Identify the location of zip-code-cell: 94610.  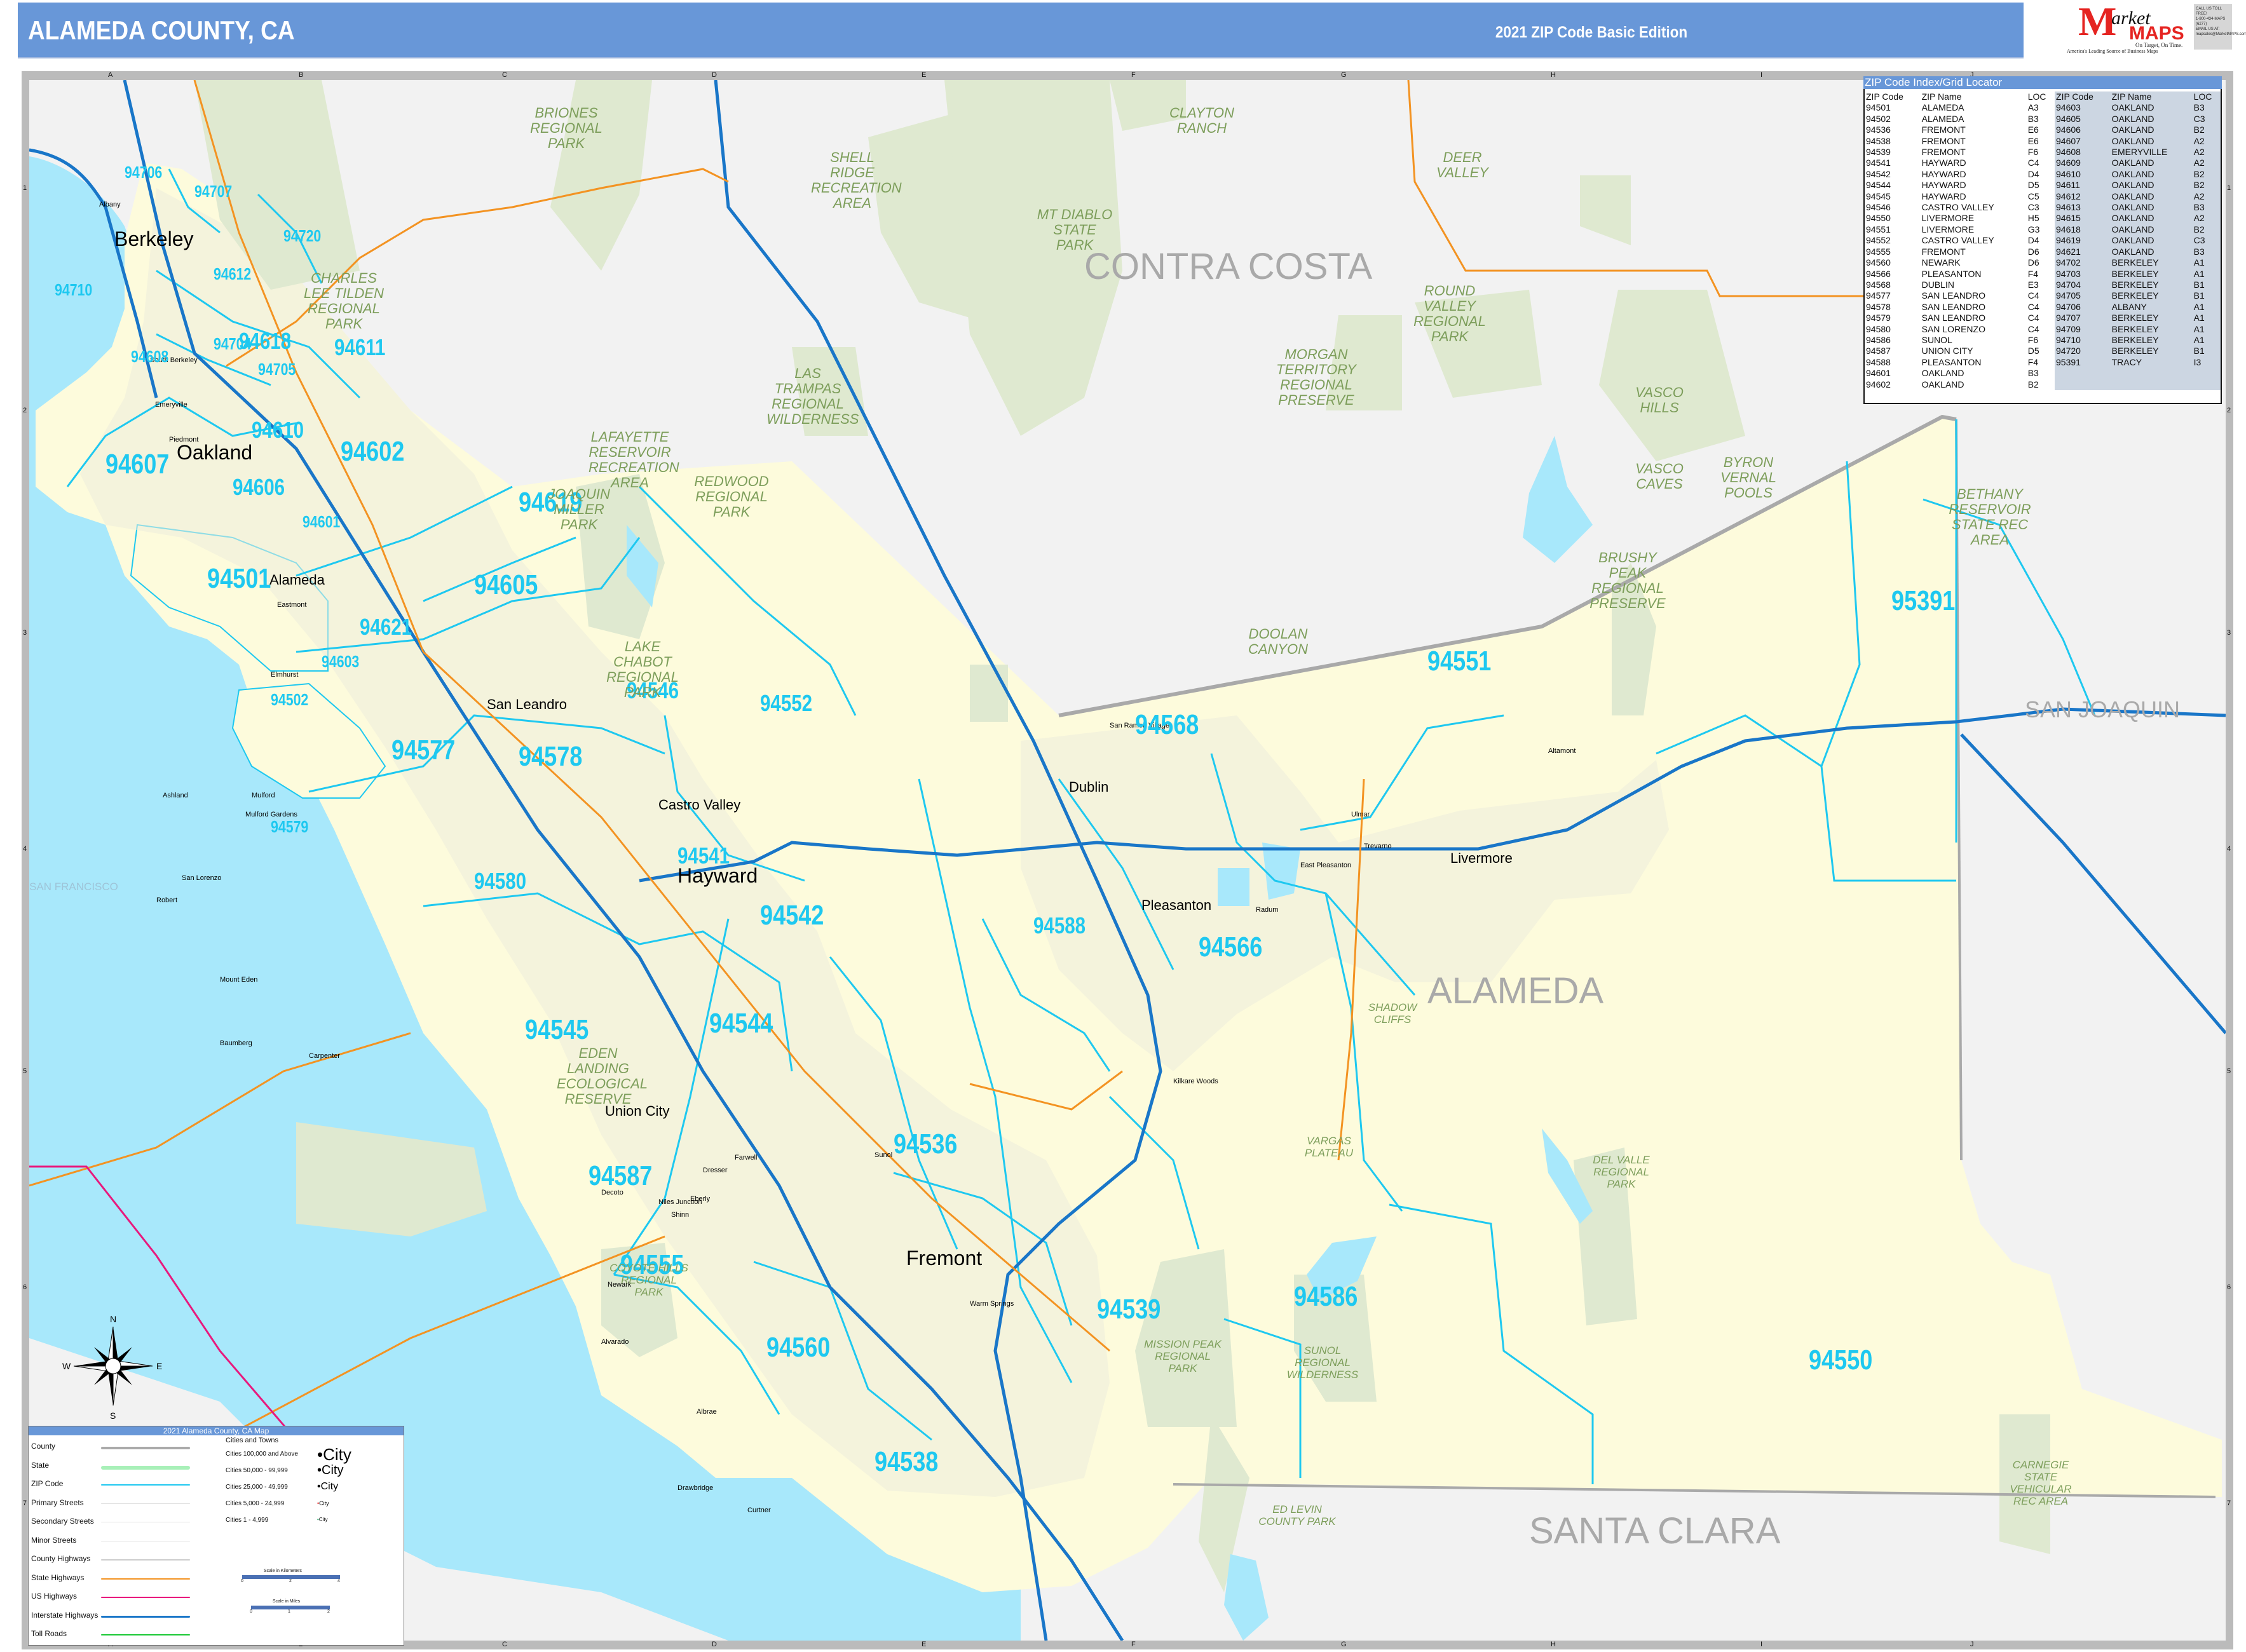
(2083, 174).